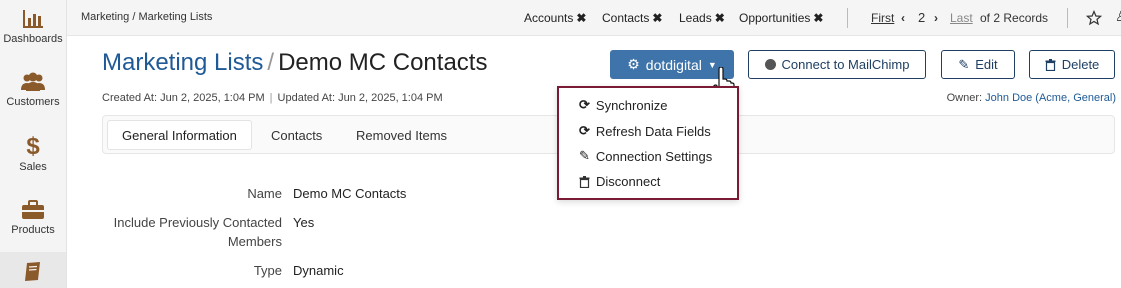 Image resolution: width=1121 pixels, height=288 pixels. What do you see at coordinates (653, 131) in the screenshot?
I see `menu-item-label: Refresh Data Fields` at bounding box center [653, 131].